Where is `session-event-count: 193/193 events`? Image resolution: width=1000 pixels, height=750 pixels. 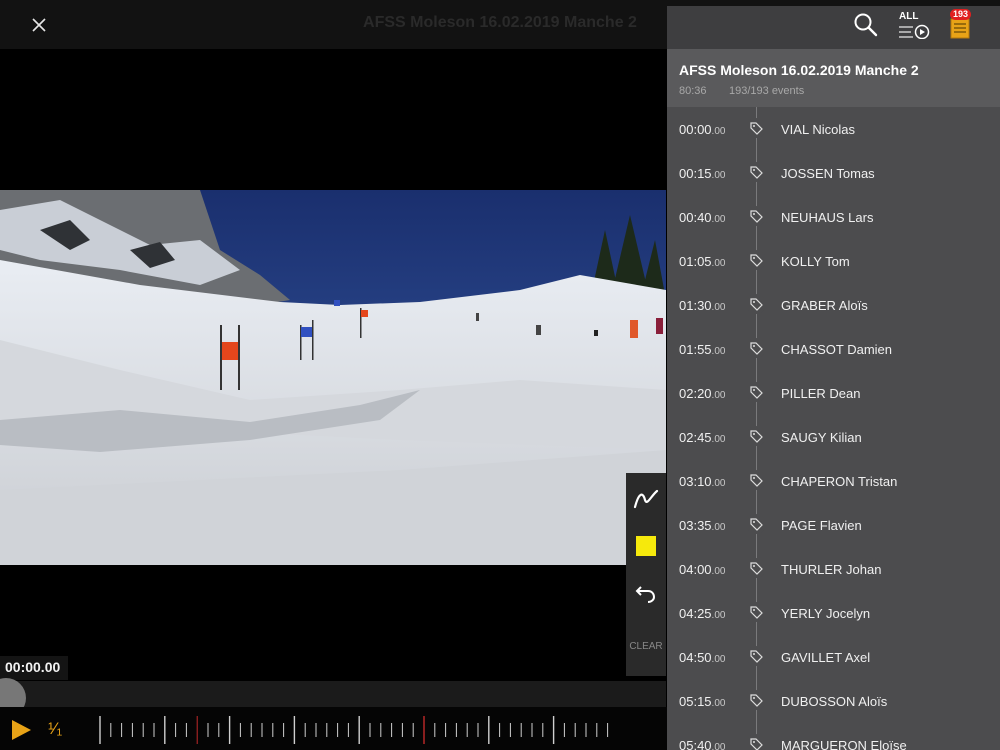 session-event-count: 193/193 events is located at coordinates (767, 91).